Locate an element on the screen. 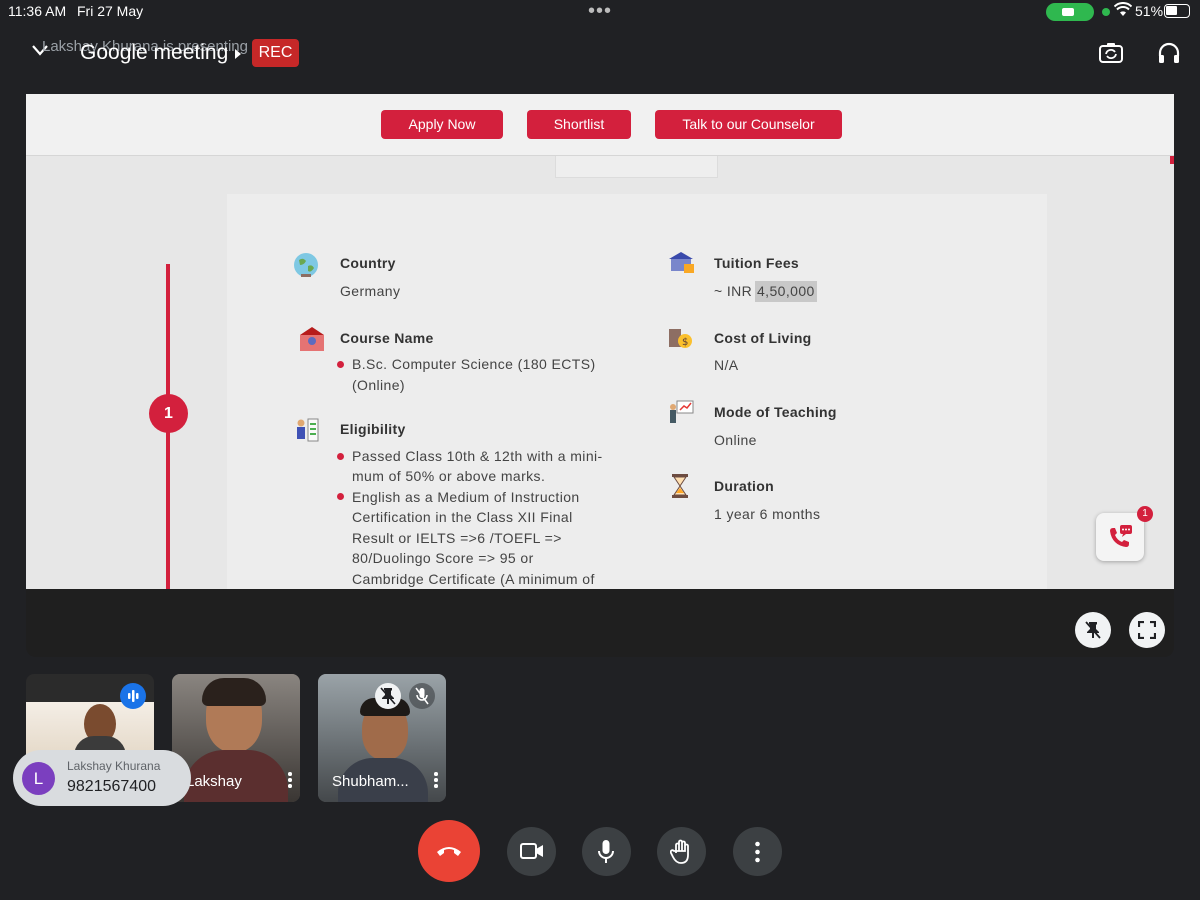  participant-tile-lakshay: Lakshay is located at coordinates (236, 738).